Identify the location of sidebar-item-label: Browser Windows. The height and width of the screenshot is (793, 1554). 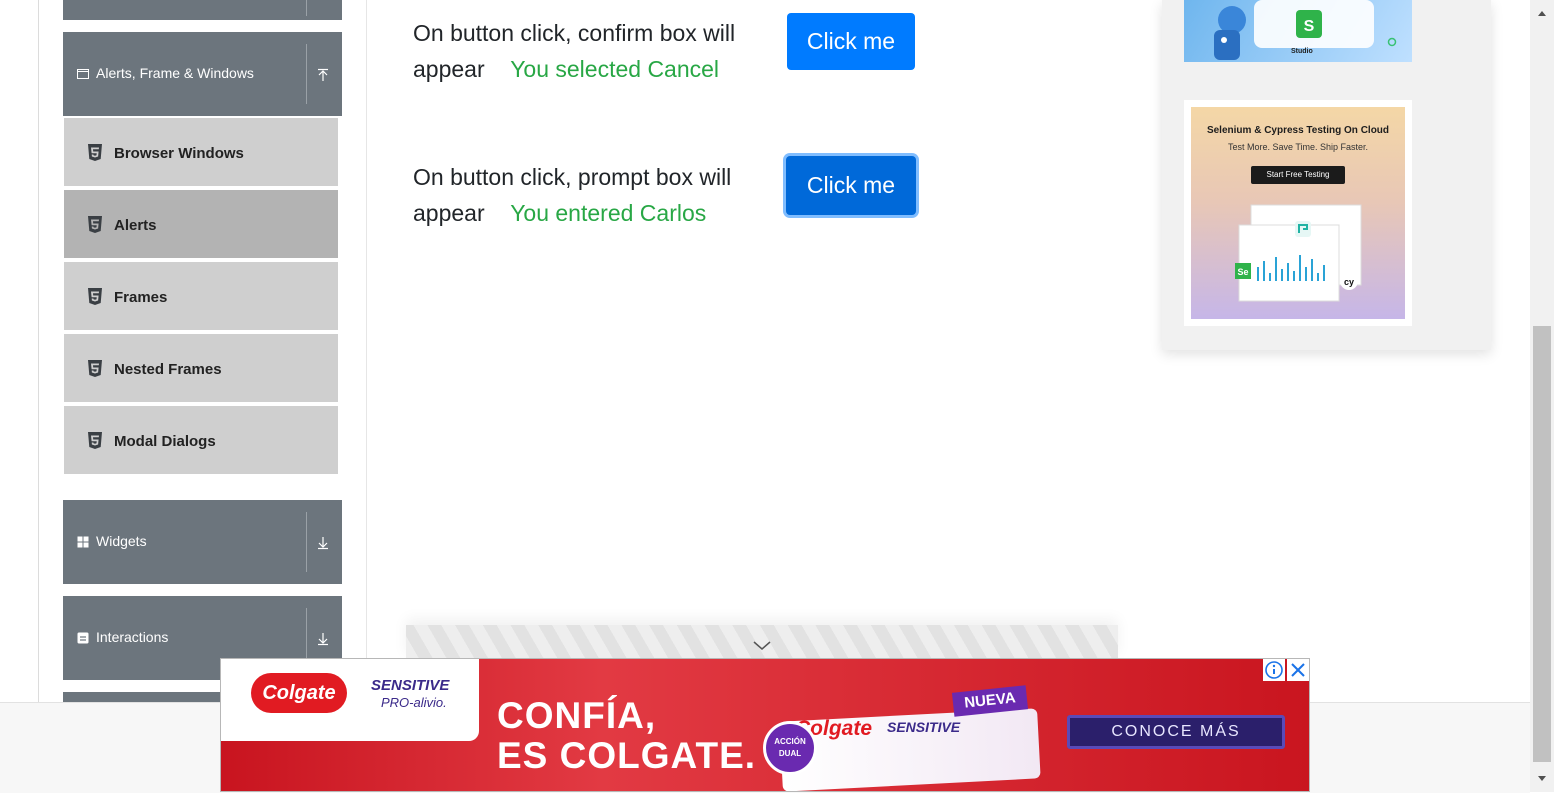
(179, 153).